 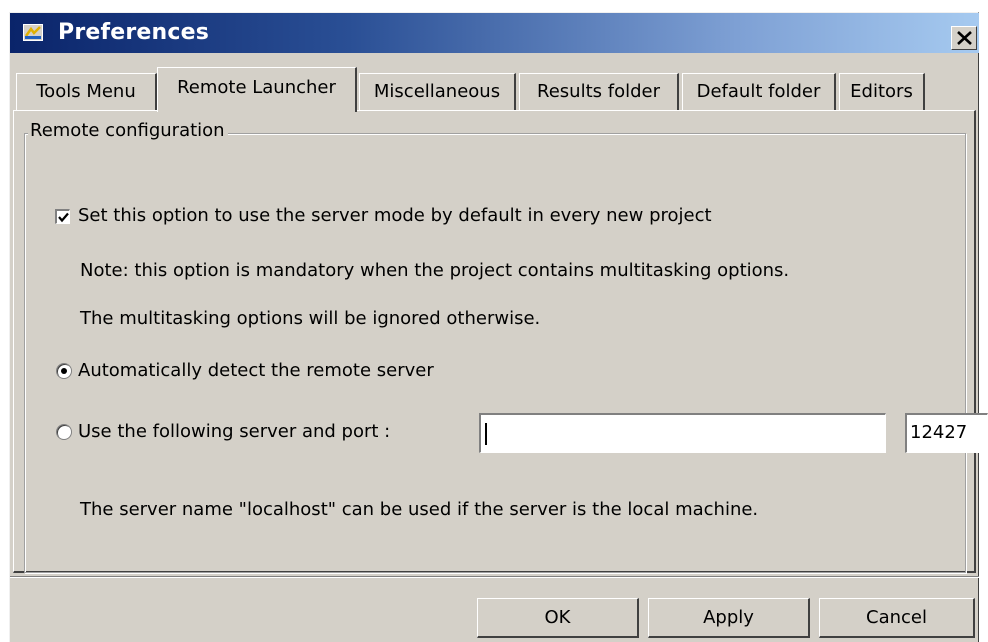 I want to click on tab-tools-menu: Tools Menu, so click(x=86, y=91).